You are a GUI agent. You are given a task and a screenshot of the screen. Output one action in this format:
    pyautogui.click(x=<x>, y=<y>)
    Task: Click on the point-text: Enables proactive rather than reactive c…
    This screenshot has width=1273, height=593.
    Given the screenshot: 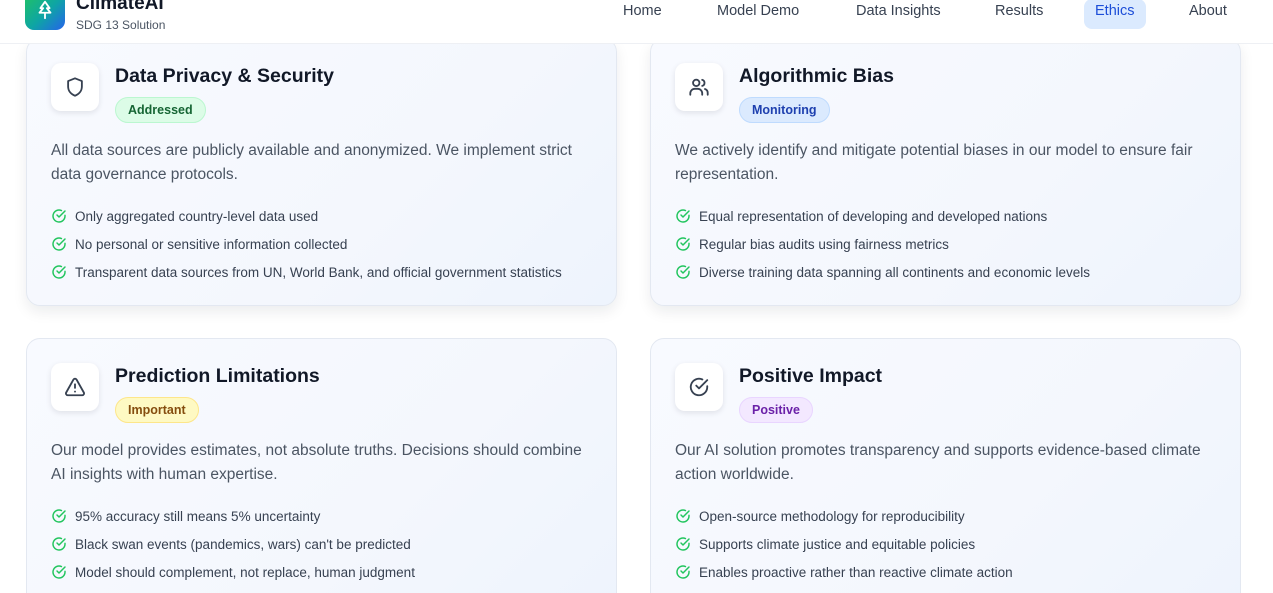 What is the action you would take?
    pyautogui.click(x=856, y=572)
    